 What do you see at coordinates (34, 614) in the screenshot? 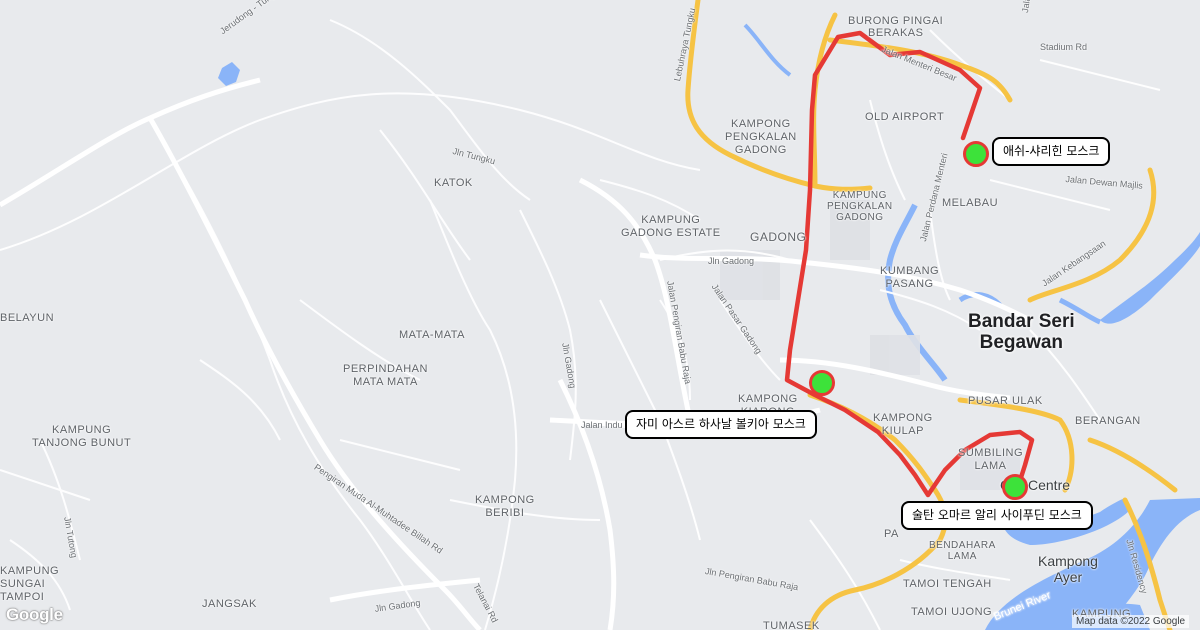
I see `google-logo: Google` at bounding box center [34, 614].